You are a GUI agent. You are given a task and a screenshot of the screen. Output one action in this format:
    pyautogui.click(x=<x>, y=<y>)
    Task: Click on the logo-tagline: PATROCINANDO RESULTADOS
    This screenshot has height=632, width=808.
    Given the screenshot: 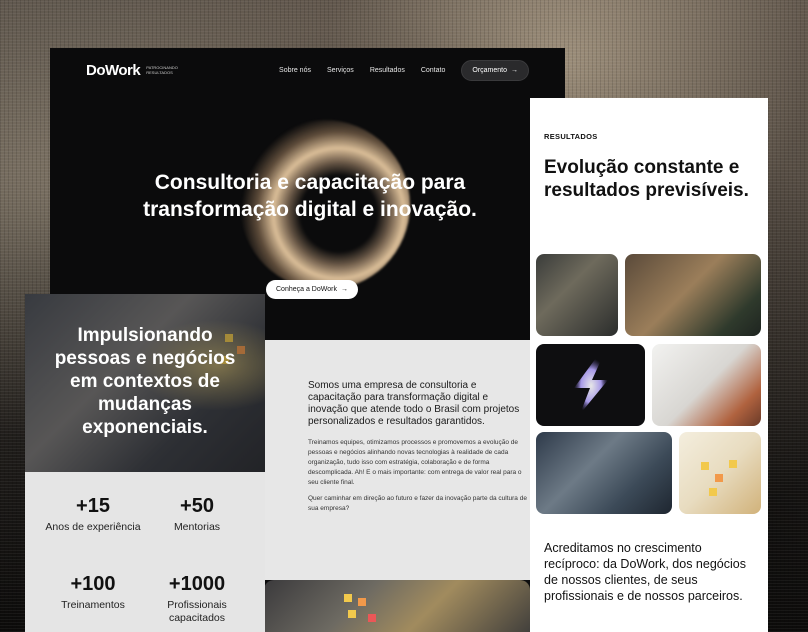 What is the action you would take?
    pyautogui.click(x=162, y=70)
    